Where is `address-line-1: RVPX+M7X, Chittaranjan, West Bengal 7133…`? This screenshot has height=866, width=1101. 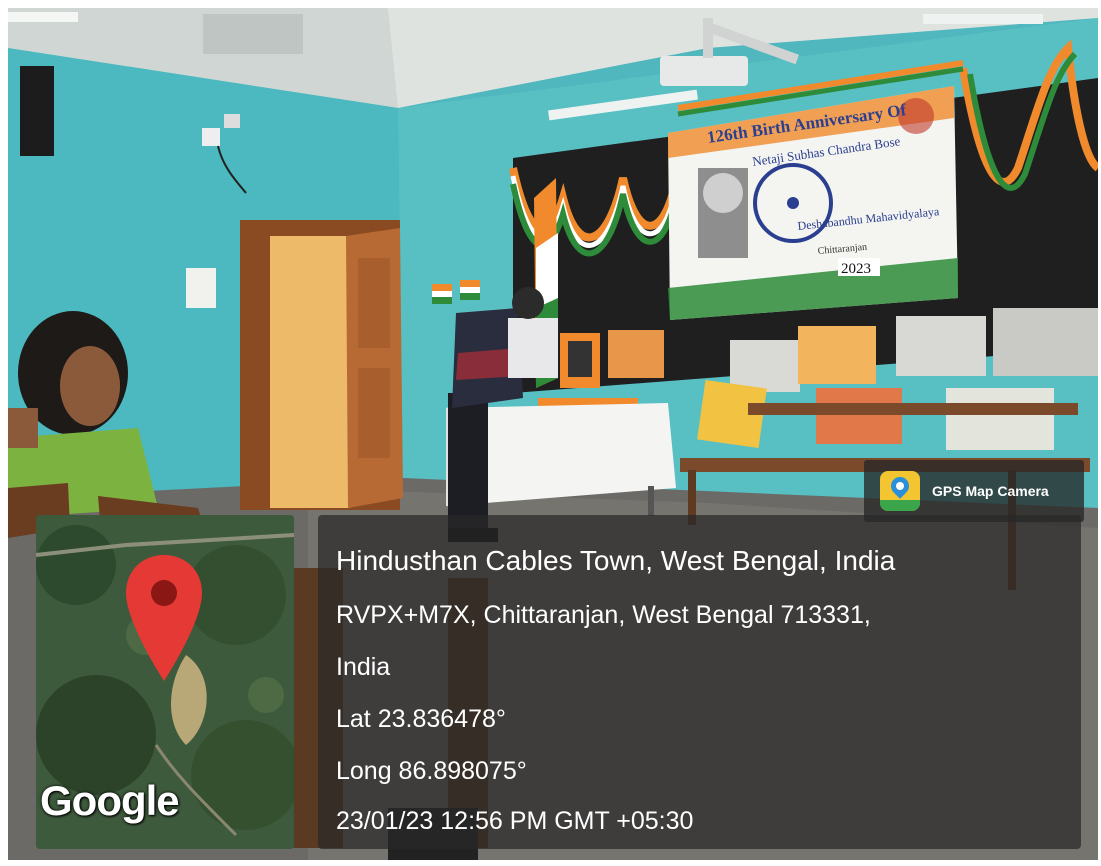
address-line-1: RVPX+M7X, Chittaranjan, West Bengal 7133… is located at coordinates (603, 615).